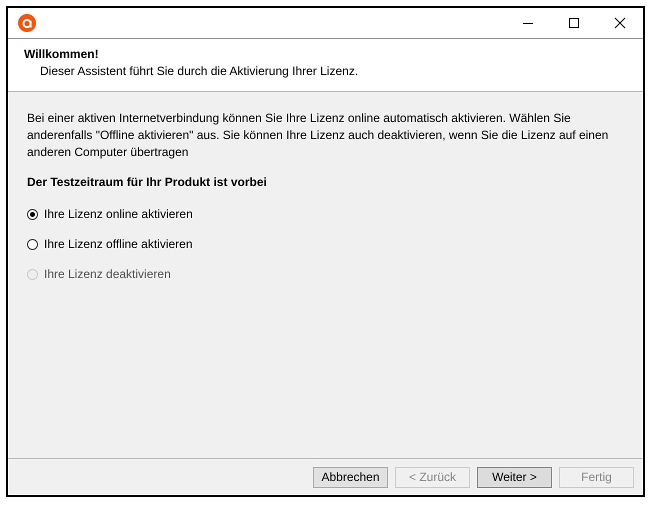 The height and width of the screenshot is (505, 650). Describe the element at coordinates (147, 182) in the screenshot. I see `notice-text: Der Testzeitraum für Ihr Produkt ist vorbei` at that location.